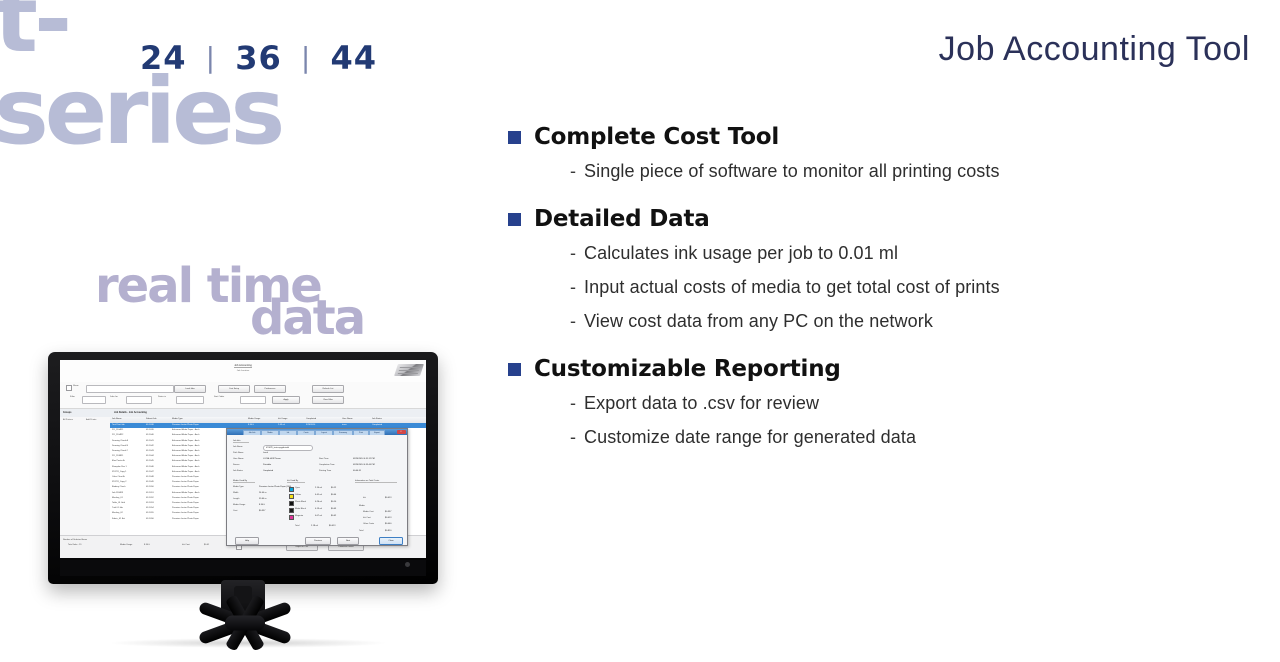 The height and width of the screenshot is (662, 1280). I want to click on col-media-usage: Media Usage, so click(254, 419).